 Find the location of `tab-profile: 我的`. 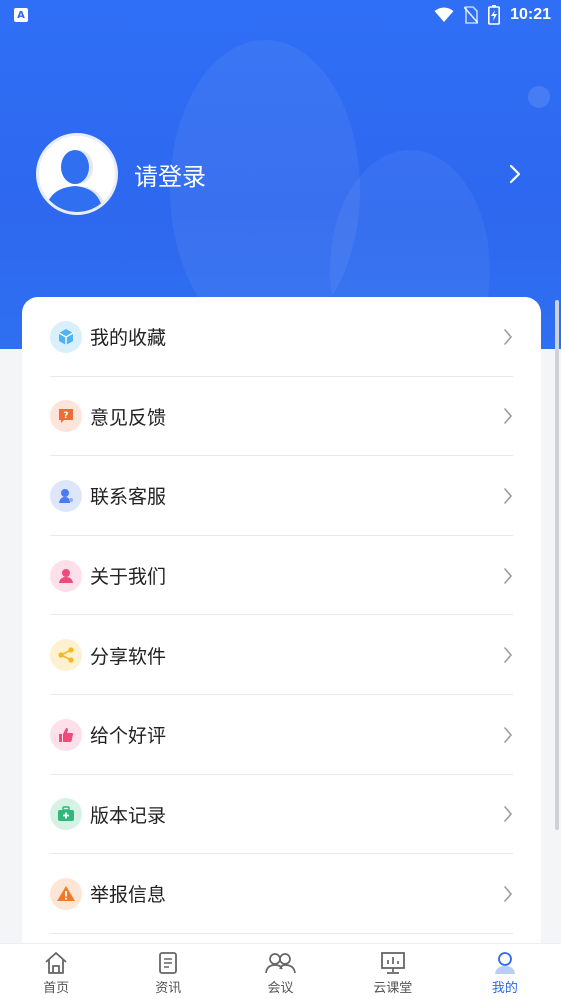

tab-profile: 我的 is located at coordinates (505, 971).